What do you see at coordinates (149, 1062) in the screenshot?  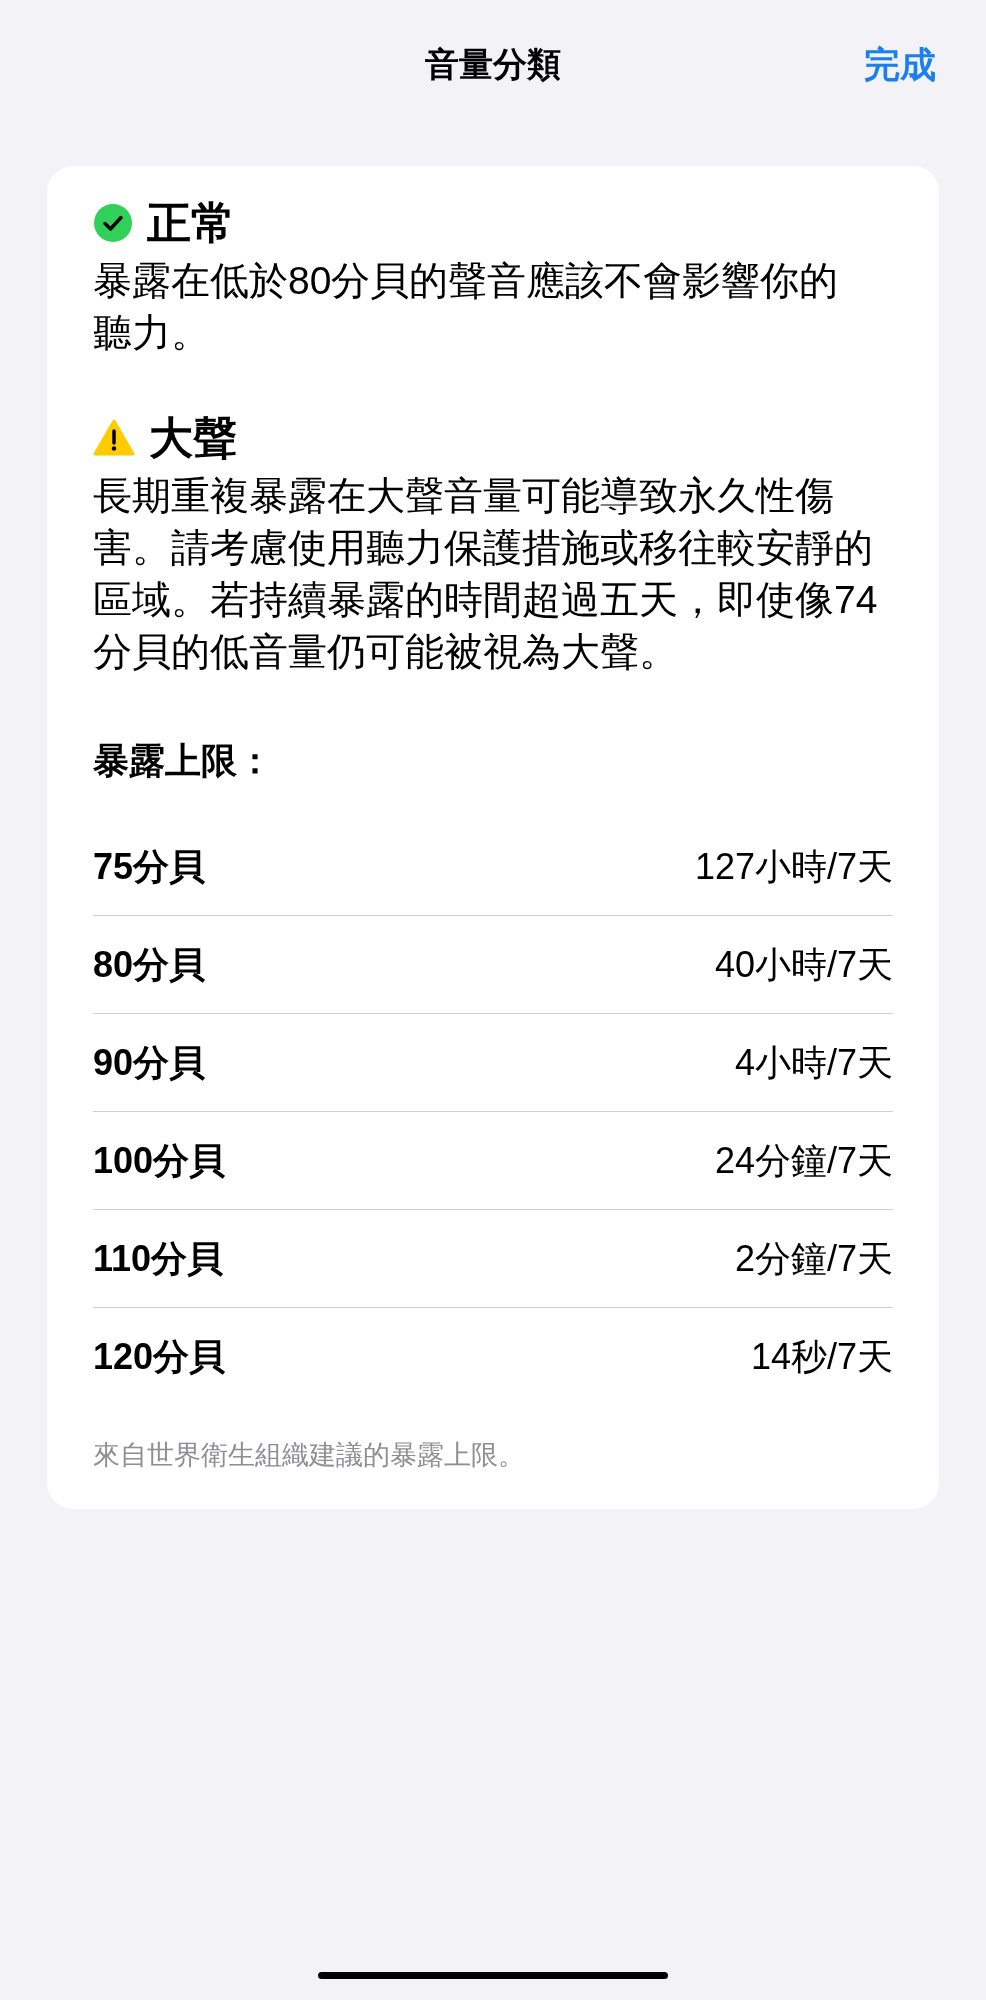 I see `decibel-label: 90分貝` at bounding box center [149, 1062].